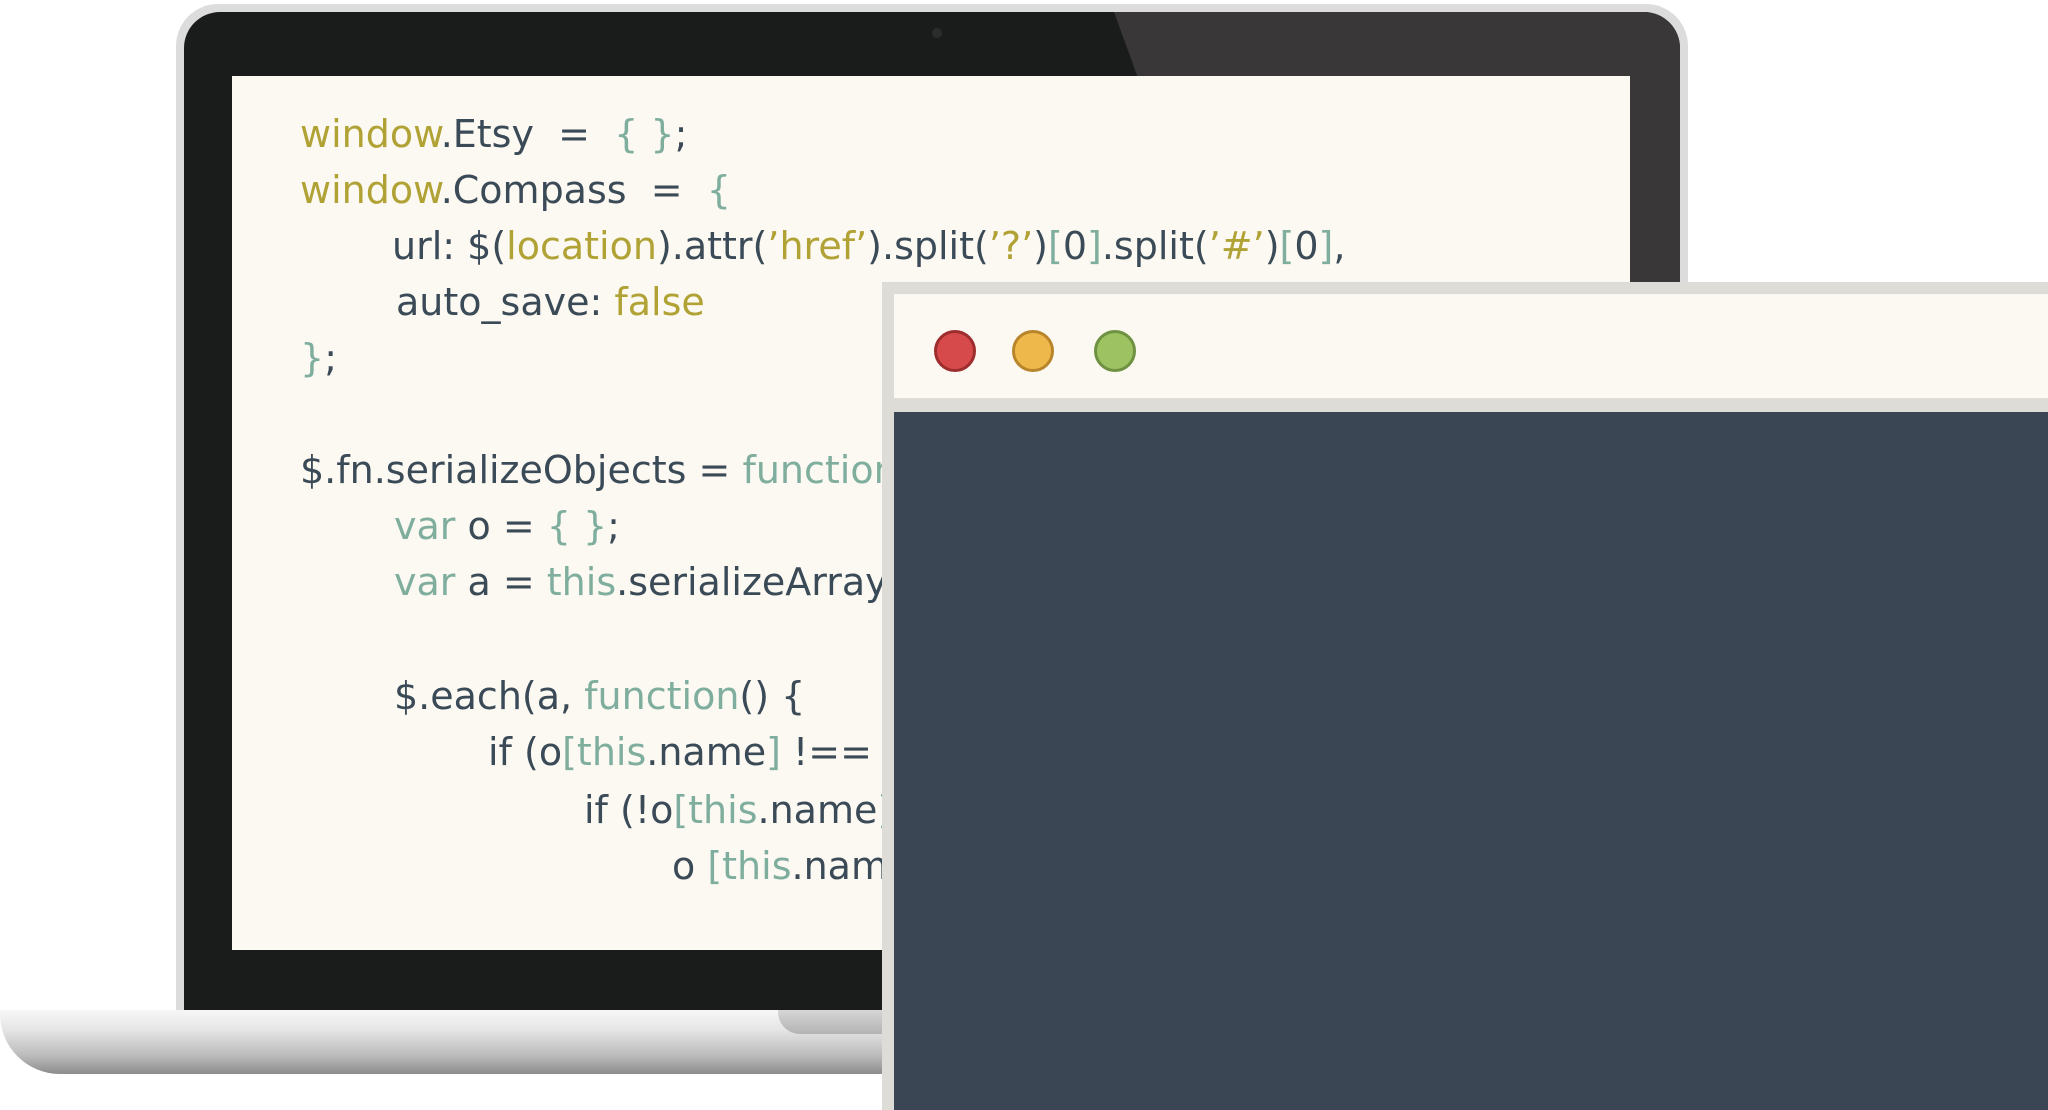 The height and width of the screenshot is (1110, 2048). I want to click on browser-titlebar, so click(1471, 346).